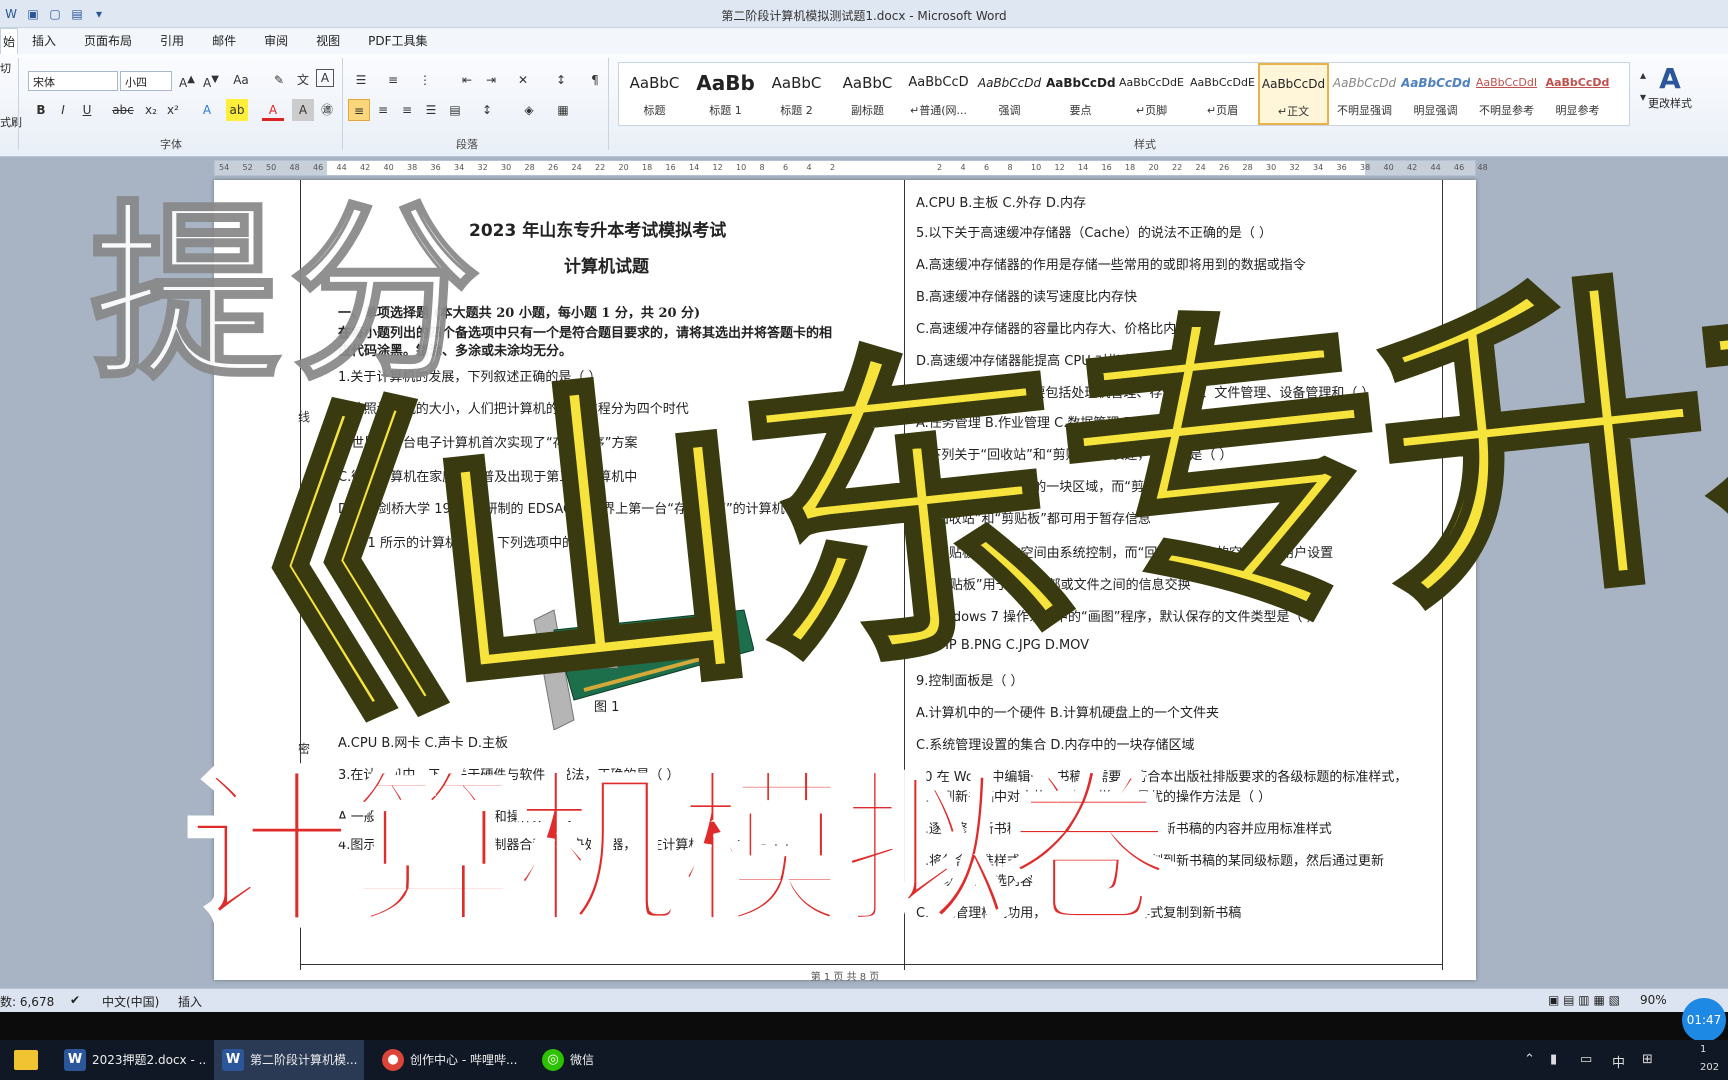 The height and width of the screenshot is (1080, 1728). I want to click on clipboard-cut-label: 切, so click(5, 68).